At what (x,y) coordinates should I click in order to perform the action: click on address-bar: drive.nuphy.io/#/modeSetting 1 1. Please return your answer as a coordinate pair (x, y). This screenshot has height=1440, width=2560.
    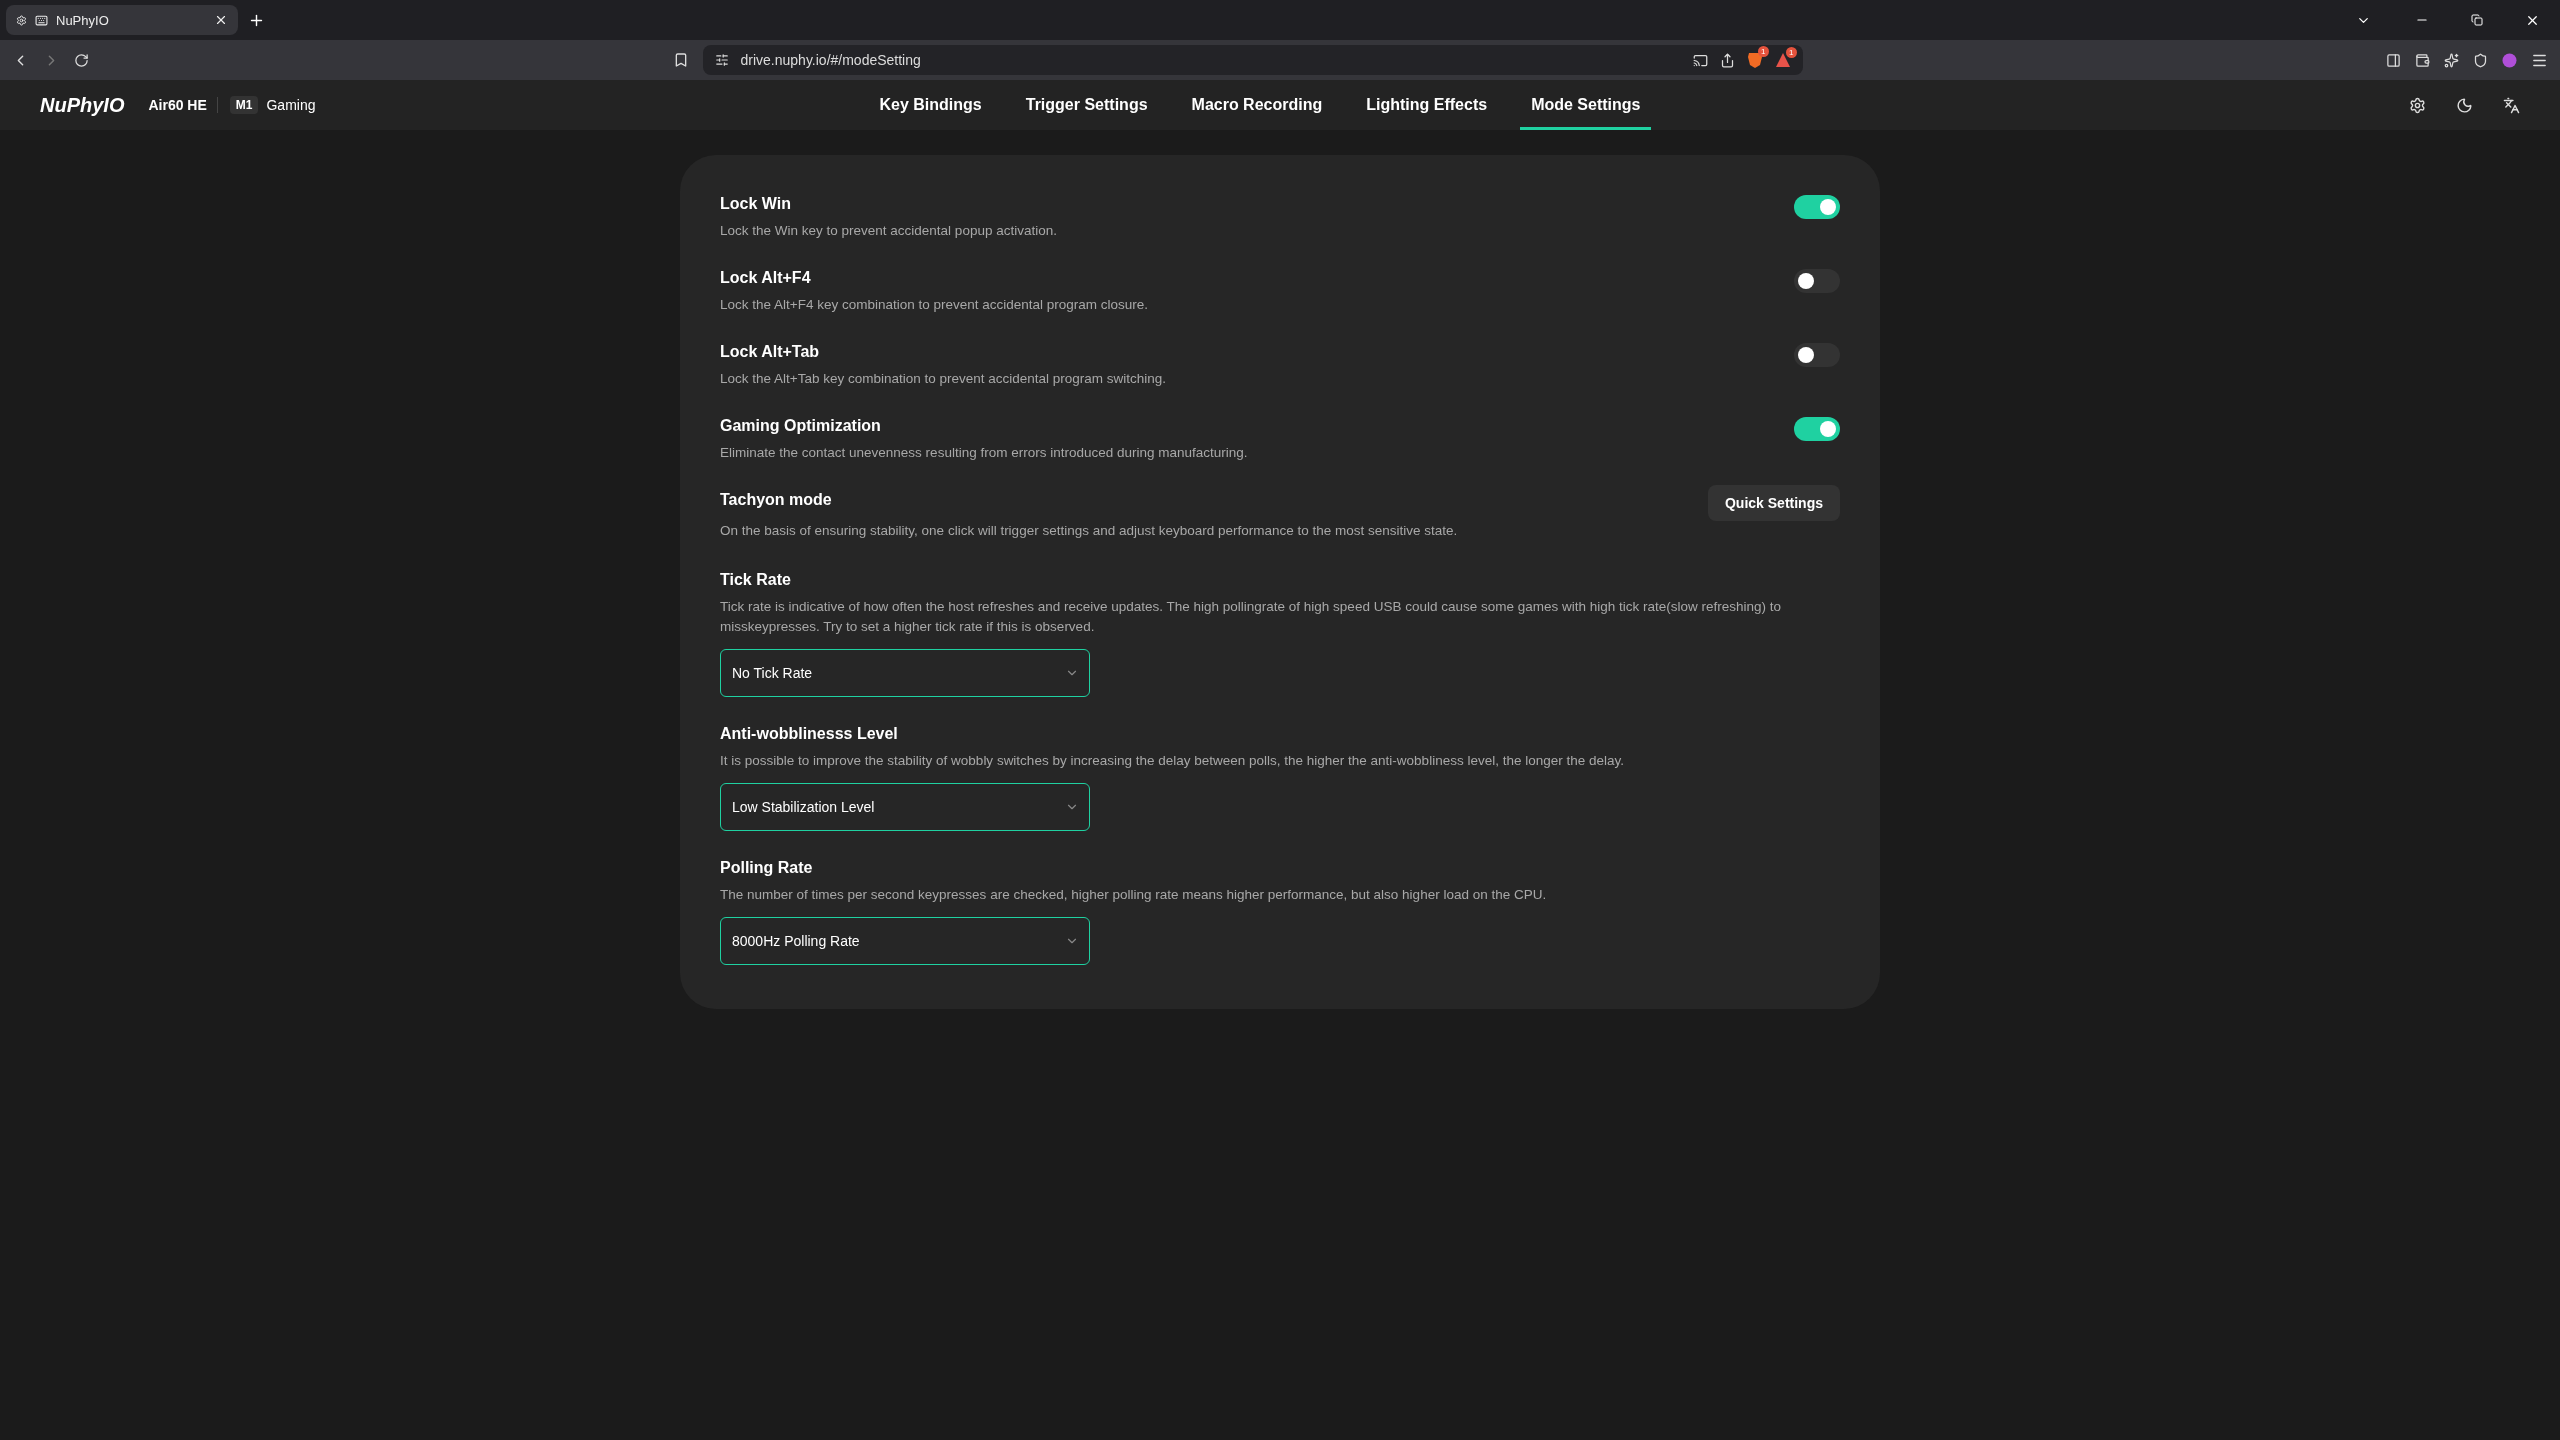
    Looking at the image, I should click on (1252, 60).